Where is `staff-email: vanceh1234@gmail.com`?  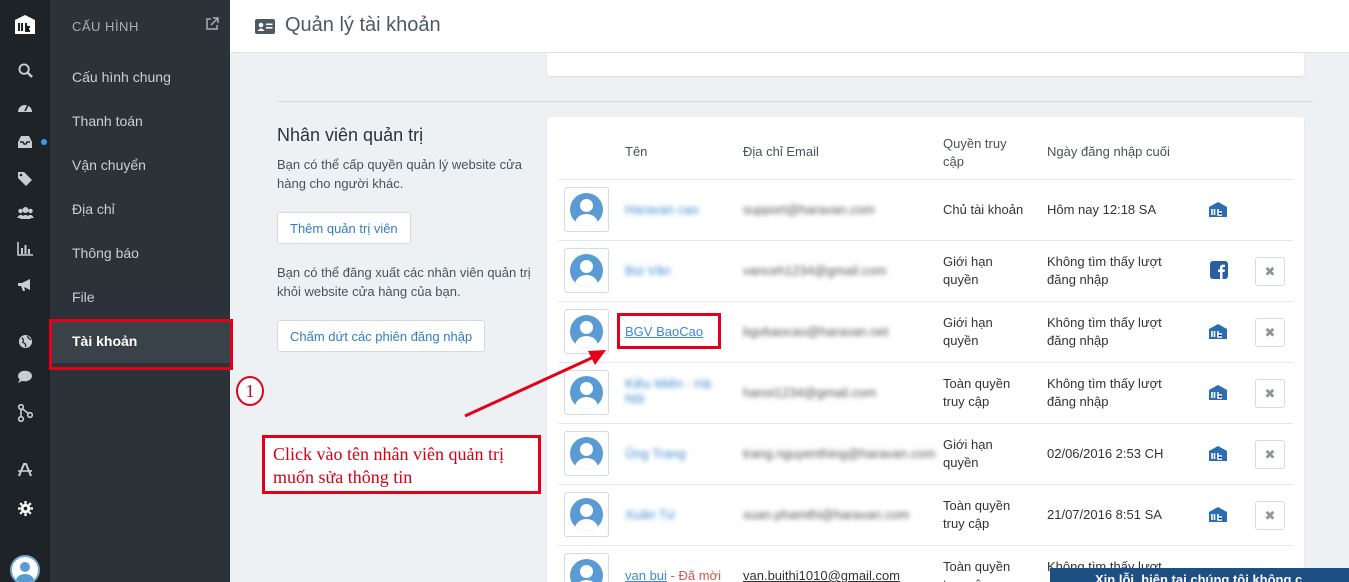
staff-email: vanceh1234@gmail.com is located at coordinates (815, 270).